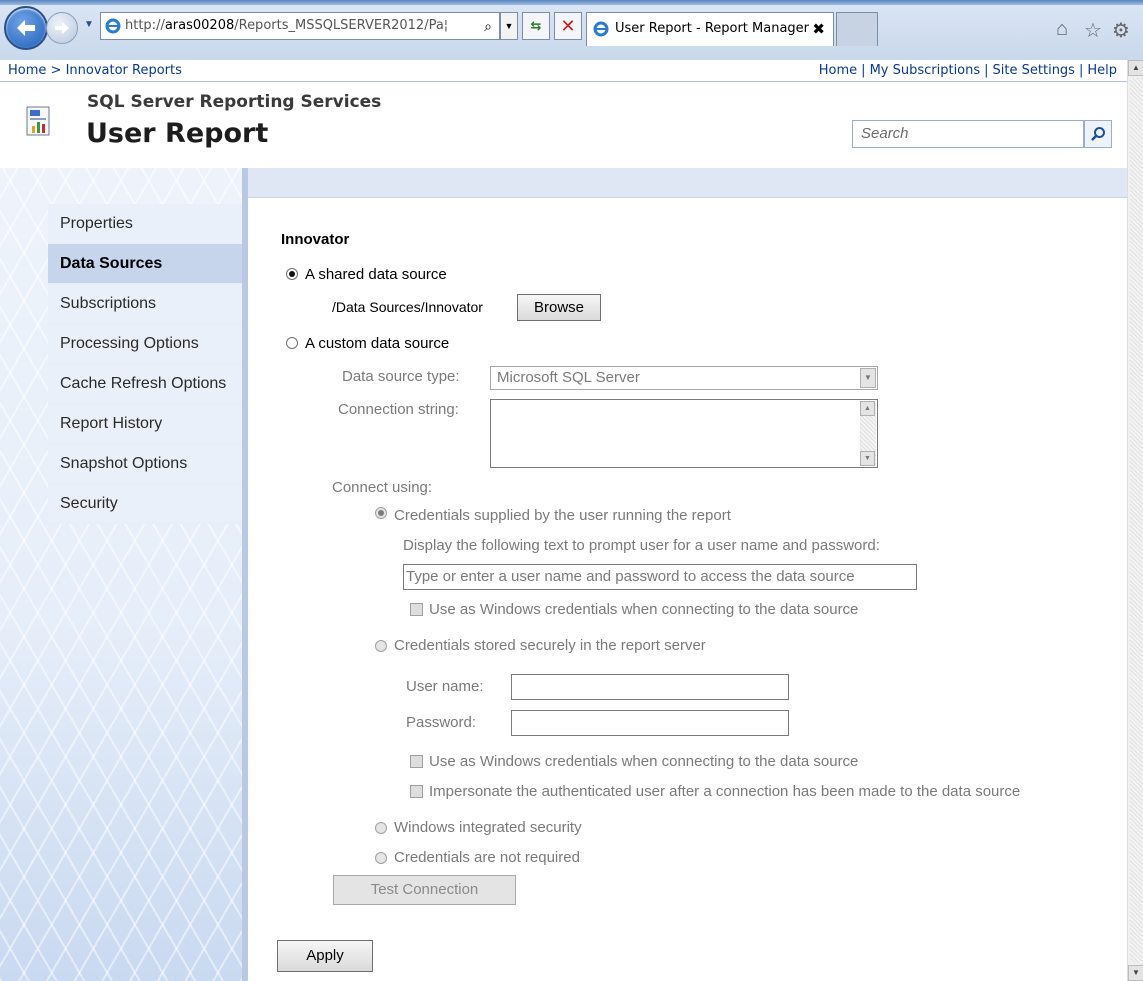 The height and width of the screenshot is (981, 1143). Describe the element at coordinates (38, 121) in the screenshot. I see `report-icon` at that location.